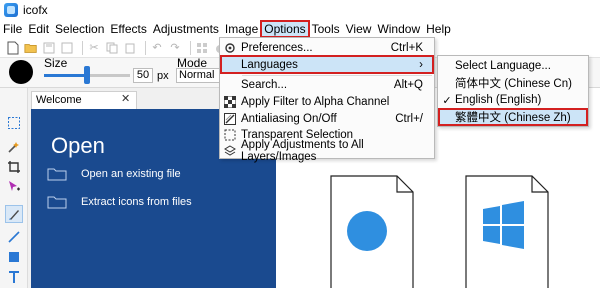  I want to click on open-existing-label: Open an existing file, so click(131, 174).